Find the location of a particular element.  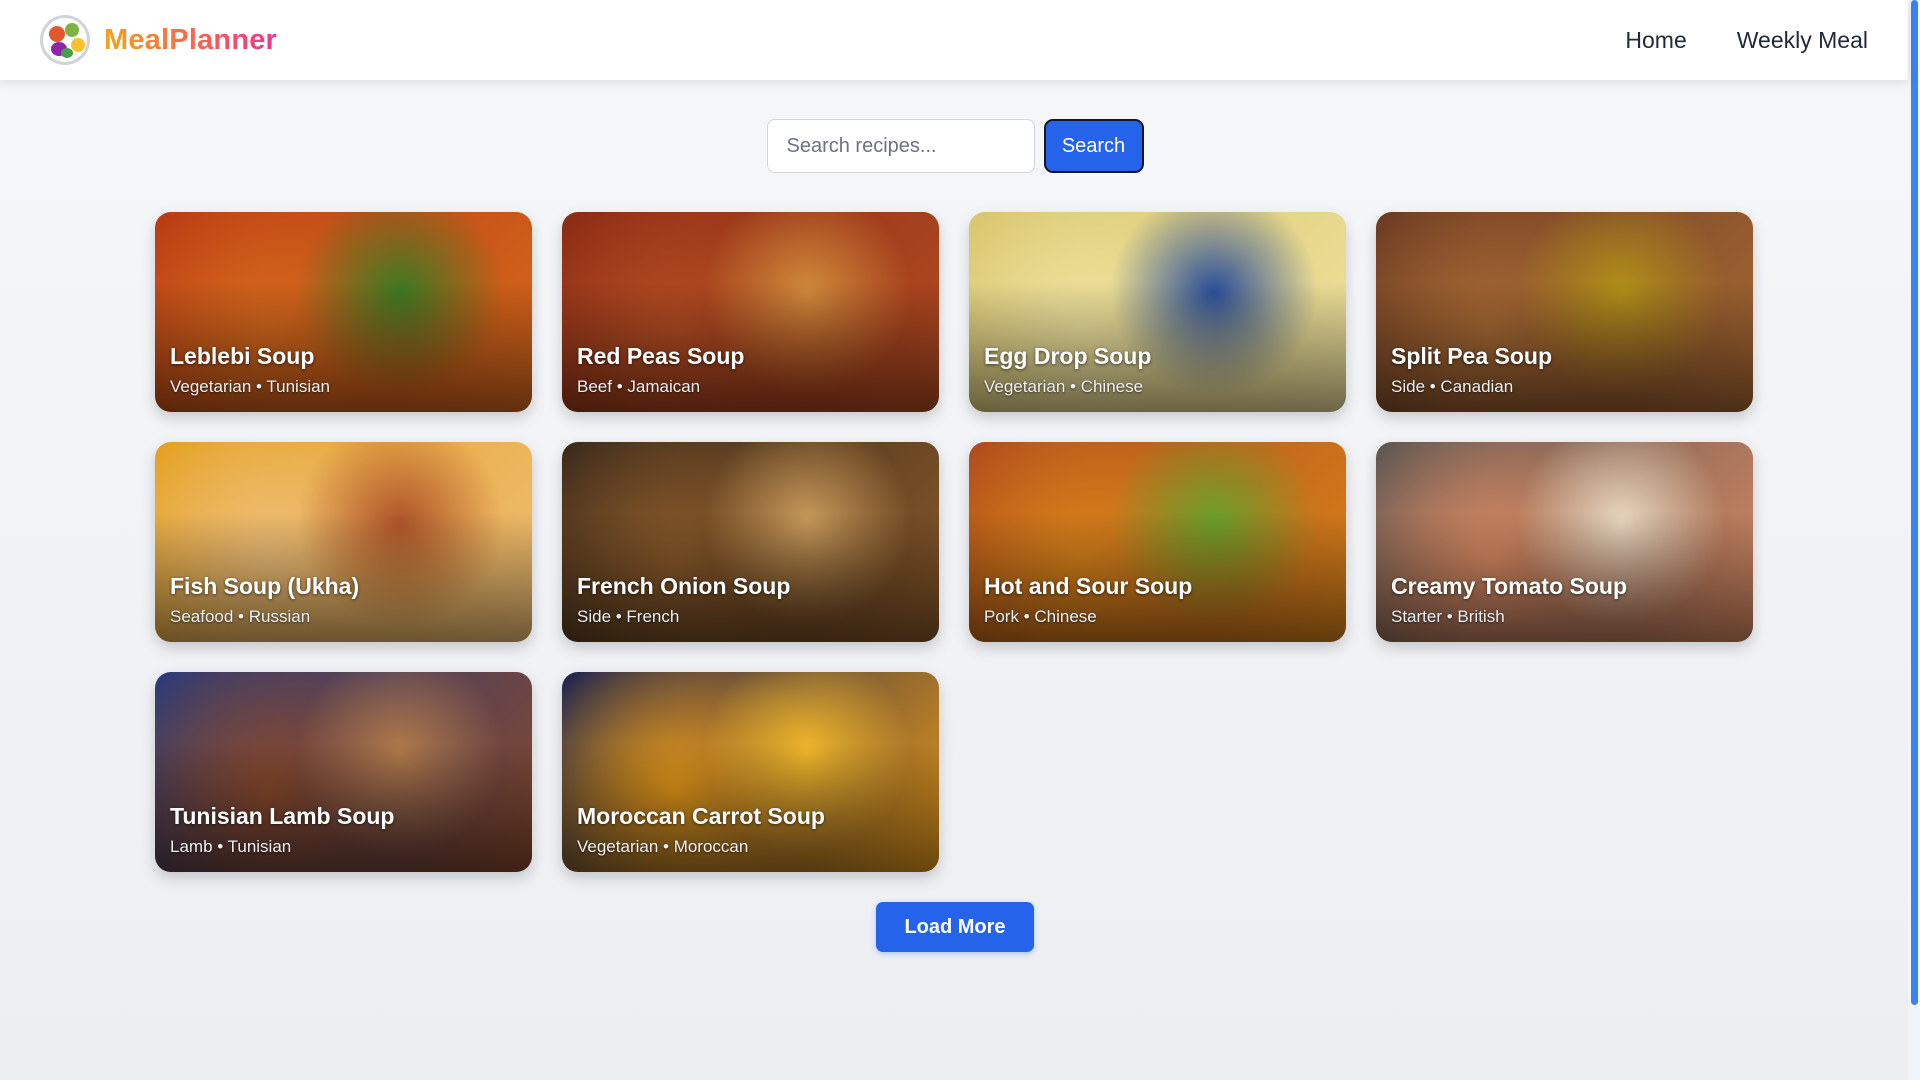

nav-link-home: Home is located at coordinates (1655, 40).